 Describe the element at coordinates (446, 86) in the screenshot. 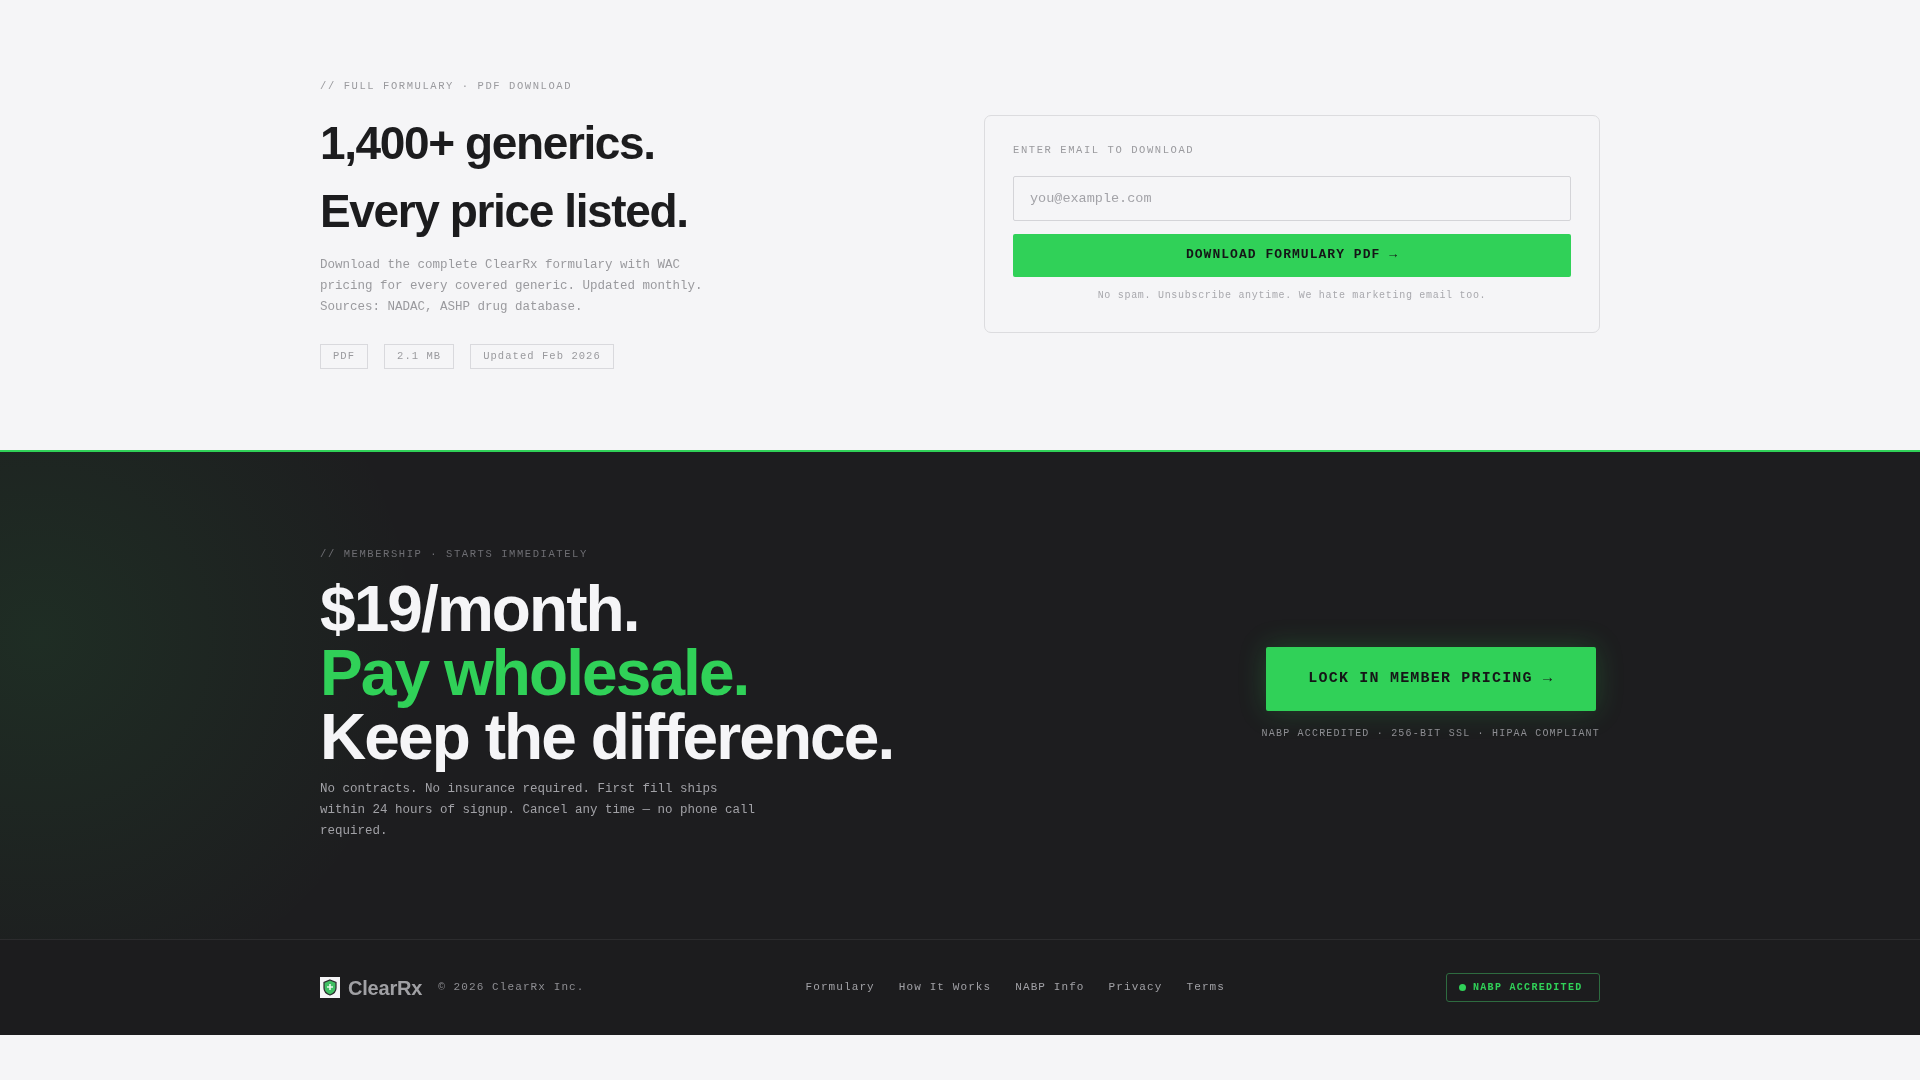

I see `section-eyebrow: // FULL FORMULARY · PDF DOWNLOAD` at that location.